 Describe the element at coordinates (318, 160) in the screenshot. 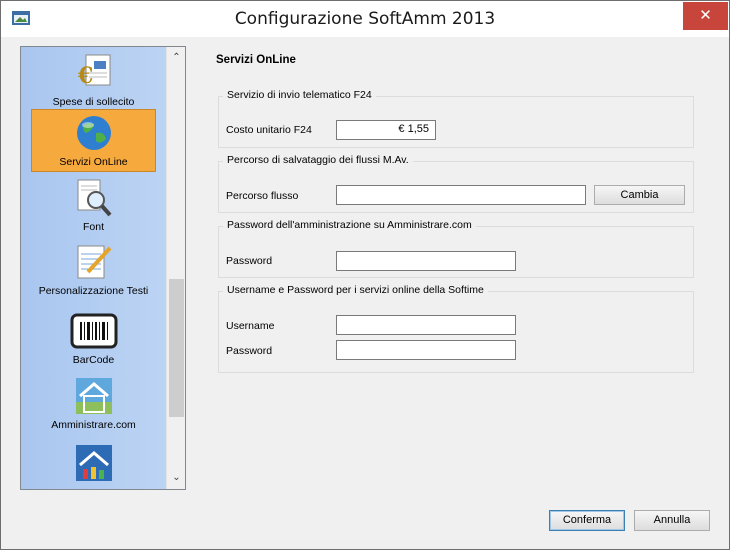

I see `group-title: Percorso di salvataggio dei flussi M.Av.` at that location.